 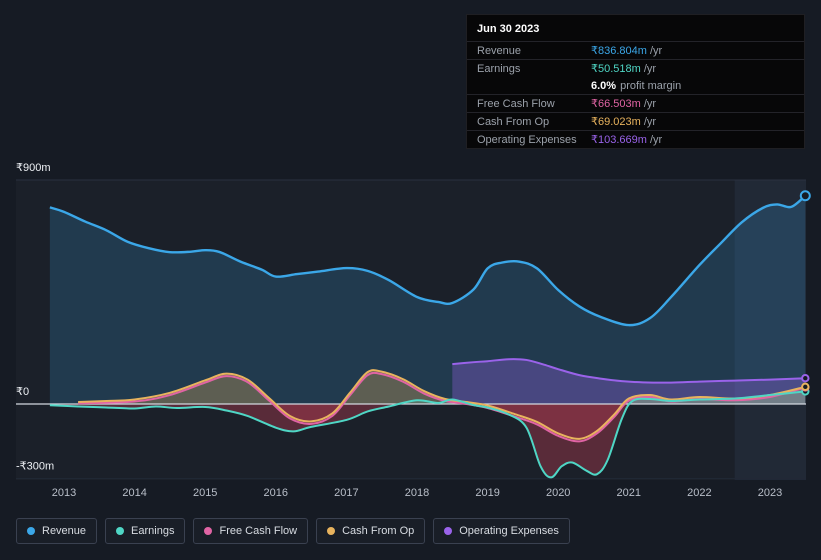 I want to click on svg-text: 2013, so click(x=64, y=493).